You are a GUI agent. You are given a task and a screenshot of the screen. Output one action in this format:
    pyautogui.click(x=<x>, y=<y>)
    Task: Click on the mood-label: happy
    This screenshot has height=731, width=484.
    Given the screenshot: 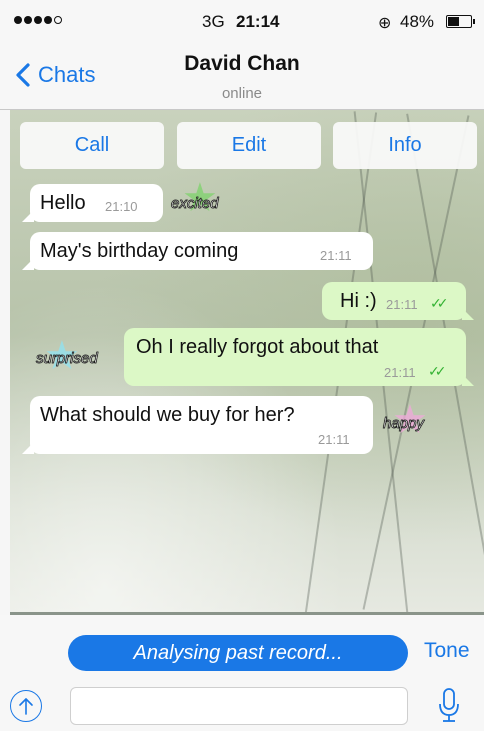 What is the action you would take?
    pyautogui.click(x=404, y=424)
    